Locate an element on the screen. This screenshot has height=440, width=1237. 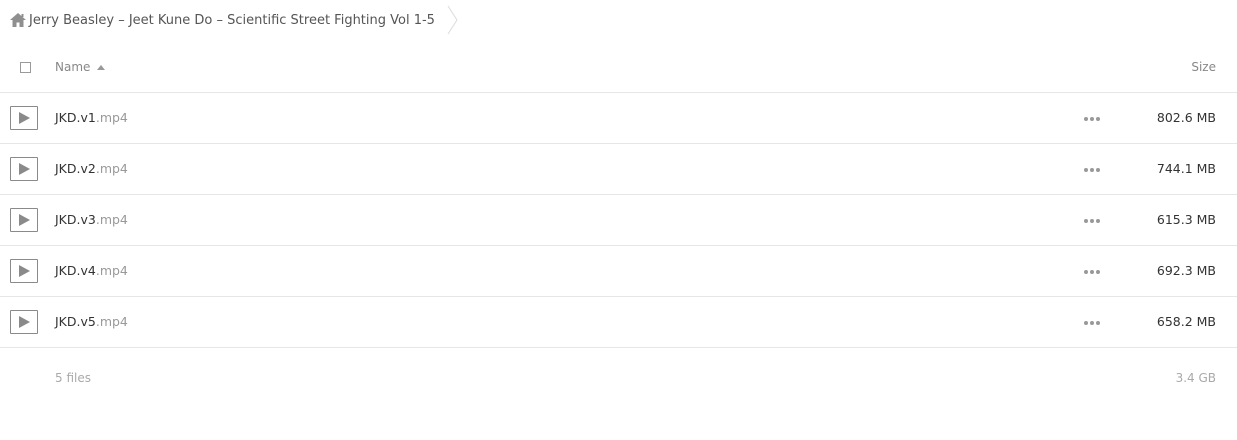
file-size: 658.2 MB is located at coordinates (1186, 321).